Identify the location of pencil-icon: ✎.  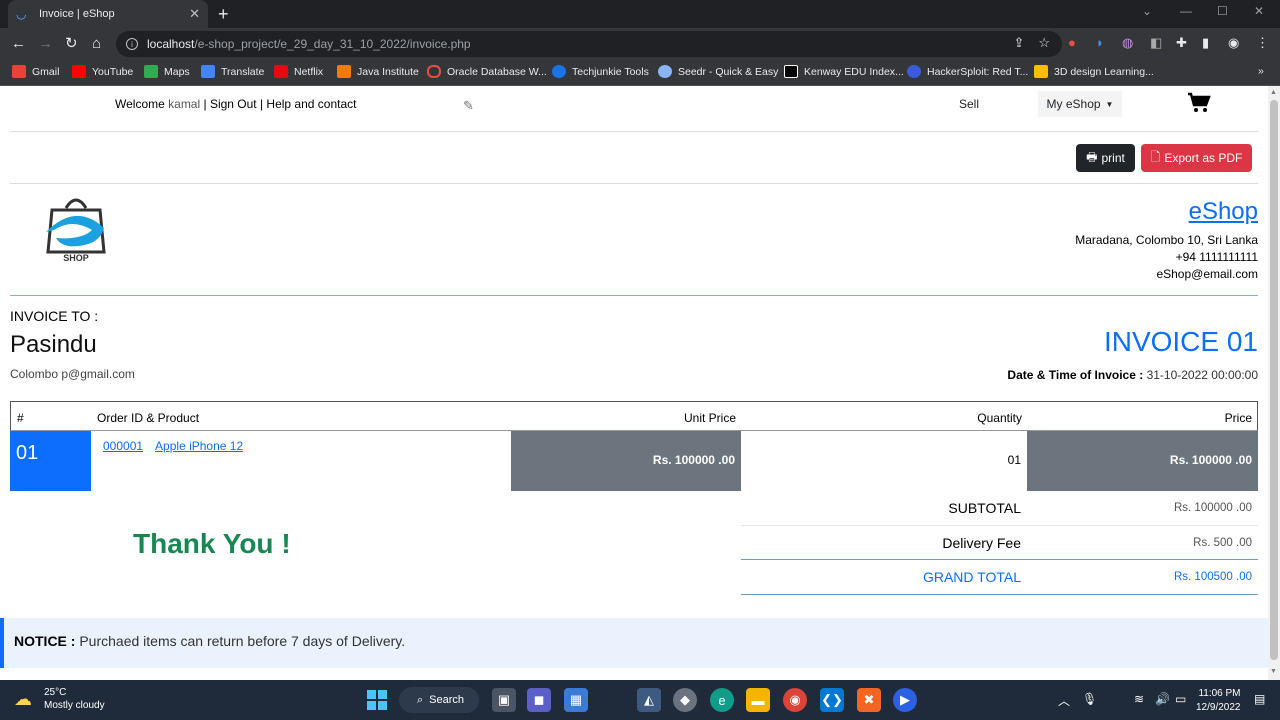
(468, 105).